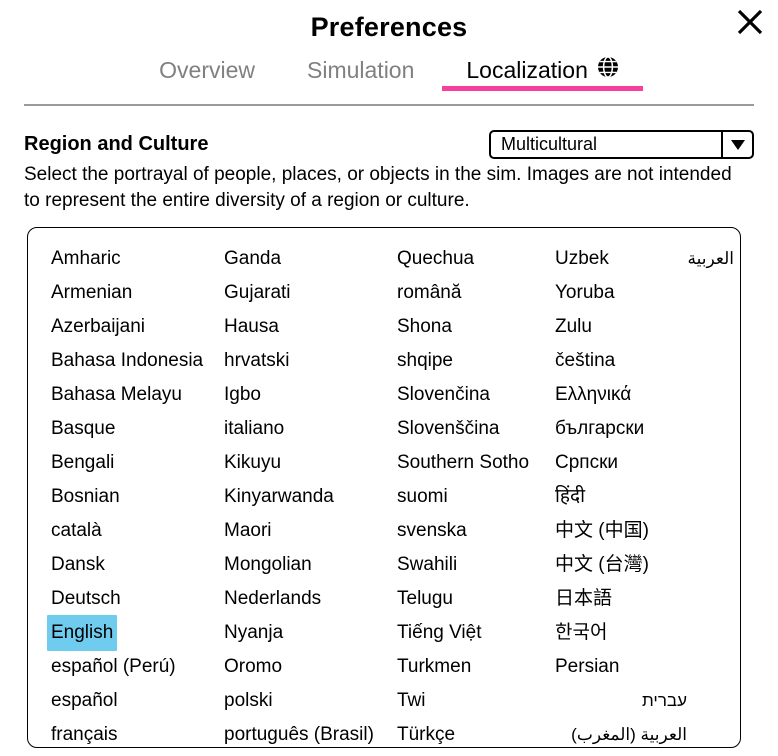  I want to click on language-item-label: עברית, so click(664, 700).